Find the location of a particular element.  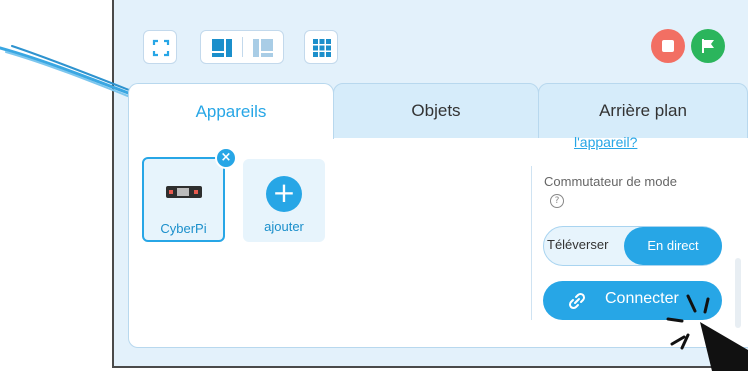

tab-objets: Objets is located at coordinates (436, 111).